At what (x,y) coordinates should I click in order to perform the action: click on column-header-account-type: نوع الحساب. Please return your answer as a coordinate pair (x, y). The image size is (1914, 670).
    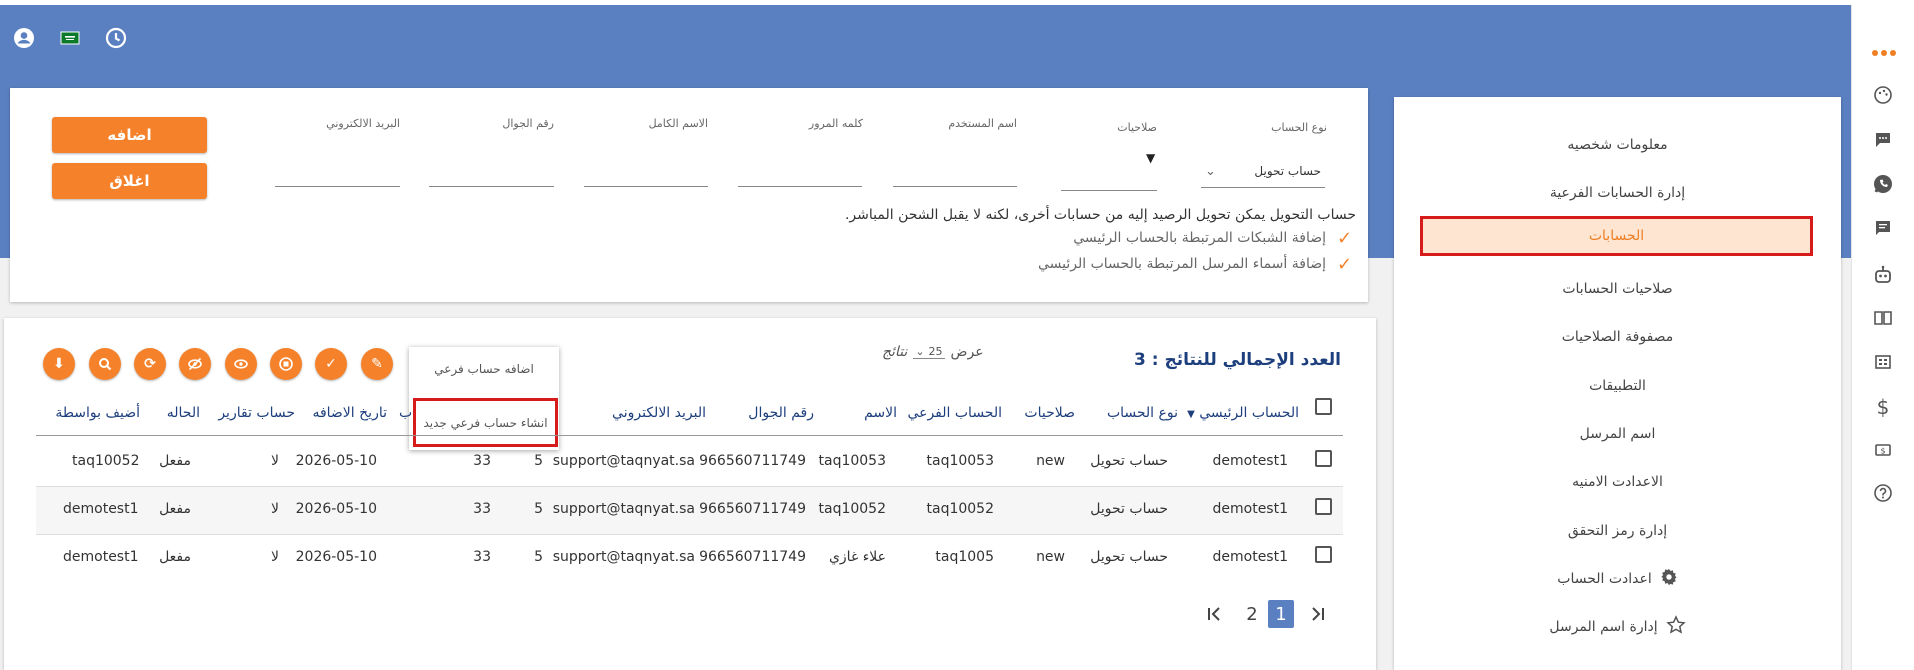
    Looking at the image, I should click on (1142, 413).